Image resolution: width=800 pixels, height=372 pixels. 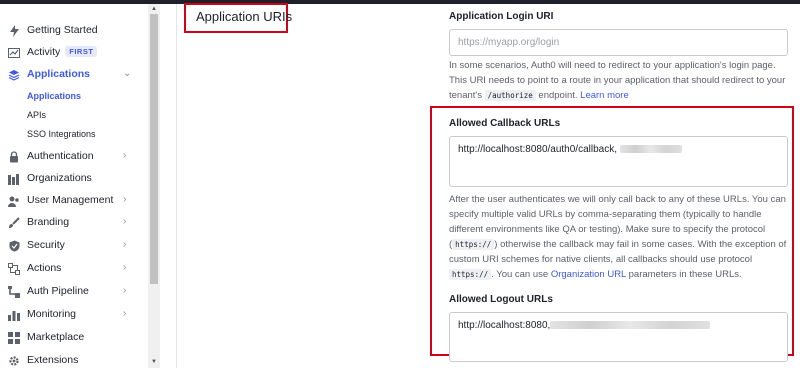 I want to click on sidebar-item-monitoring: Monitoring ›, so click(x=74, y=315).